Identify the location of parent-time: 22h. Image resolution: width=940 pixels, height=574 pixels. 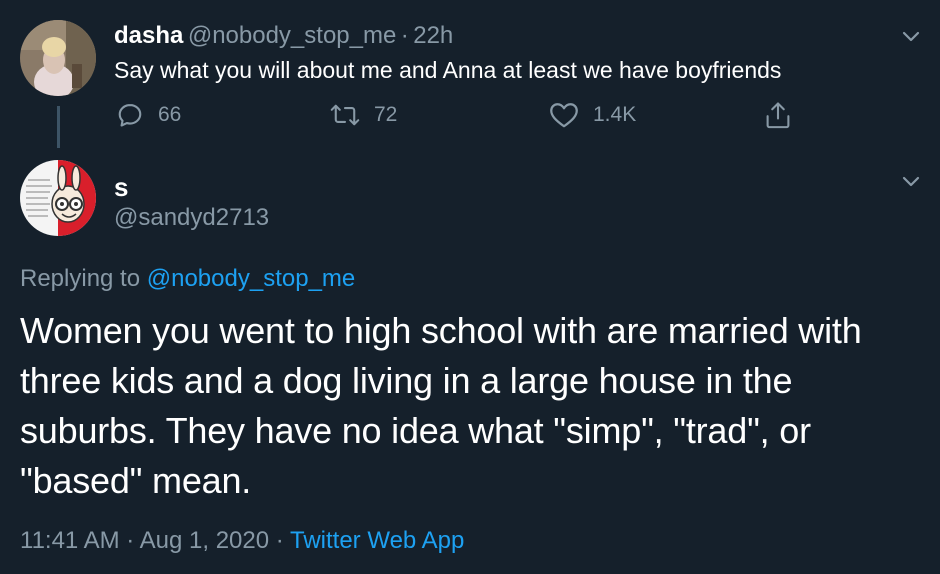
(433, 35).